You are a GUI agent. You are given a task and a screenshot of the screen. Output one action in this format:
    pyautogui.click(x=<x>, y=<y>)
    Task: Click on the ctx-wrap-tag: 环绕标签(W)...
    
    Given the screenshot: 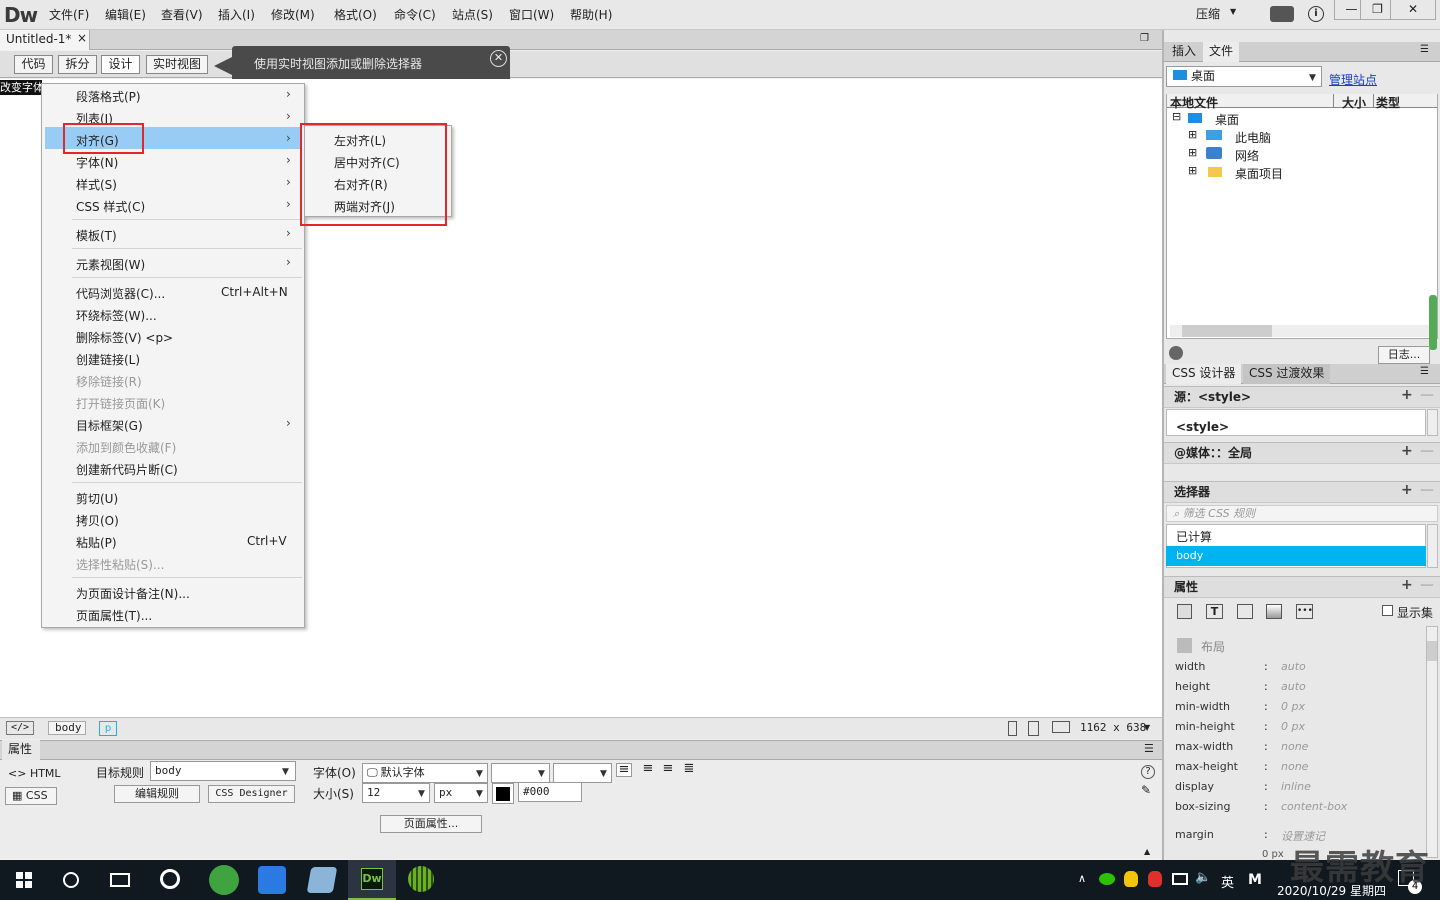 What is the action you would take?
    pyautogui.click(x=116, y=315)
    